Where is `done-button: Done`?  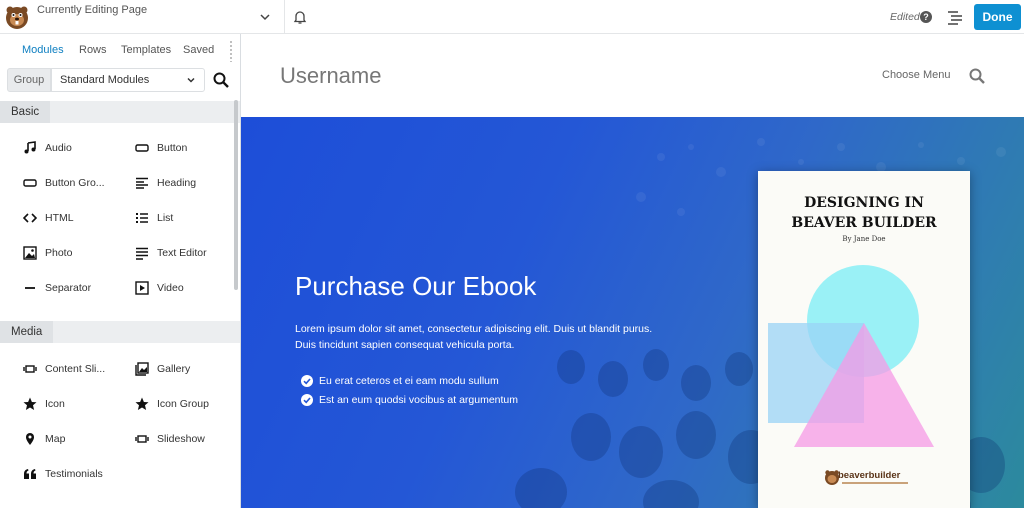 done-button: Done is located at coordinates (997, 17).